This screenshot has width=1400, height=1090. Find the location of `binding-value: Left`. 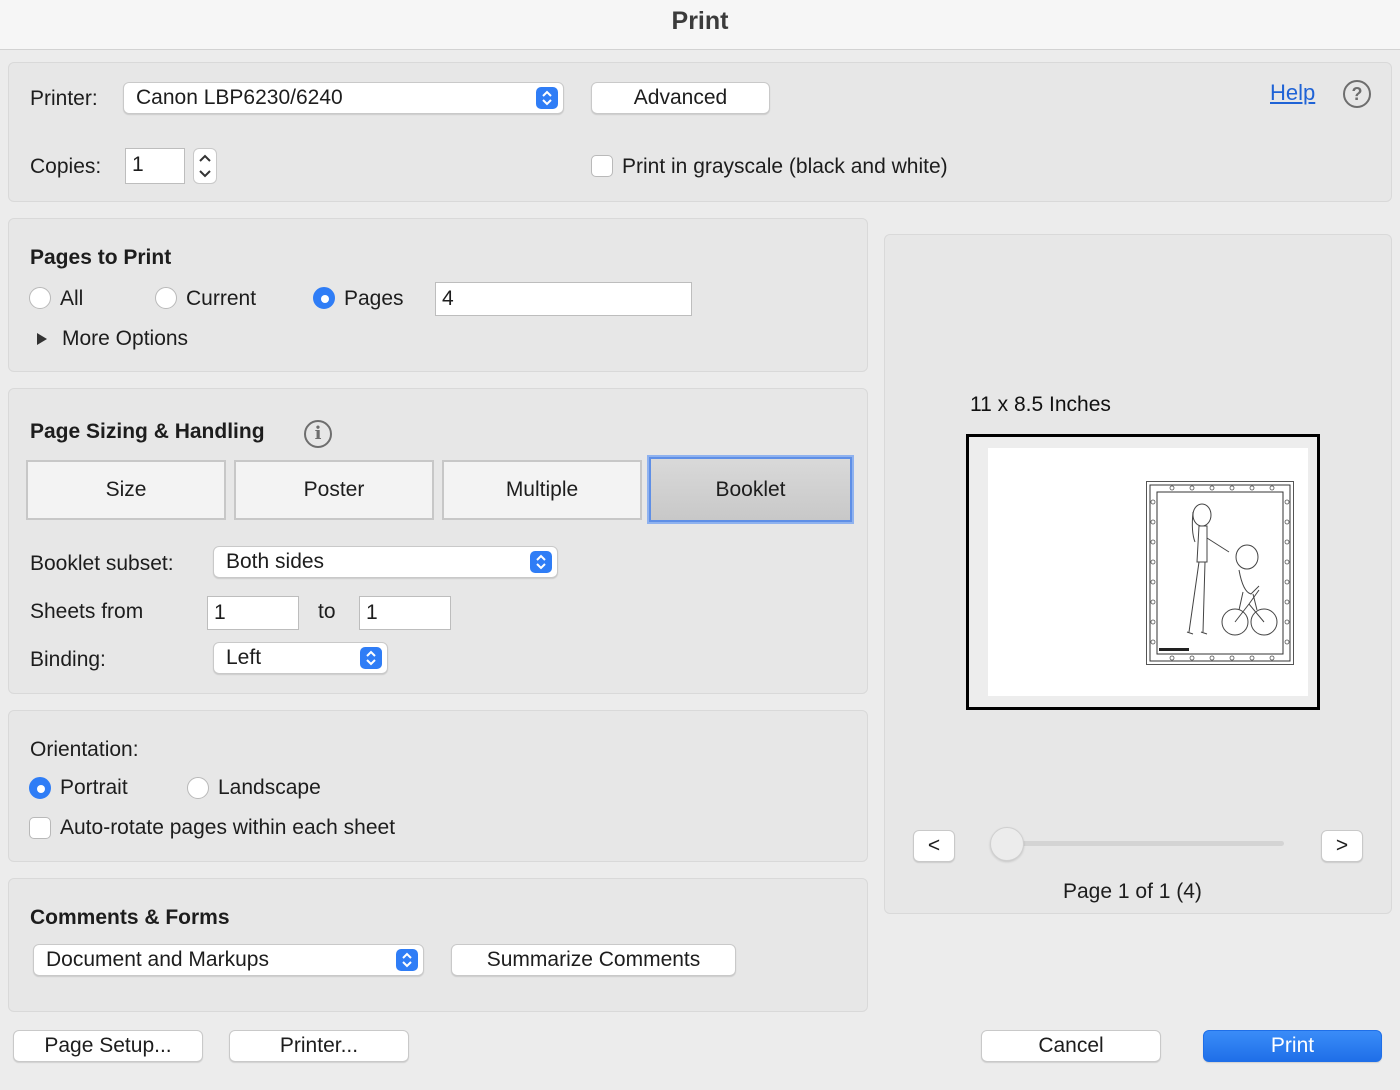

binding-value: Left is located at coordinates (244, 657).